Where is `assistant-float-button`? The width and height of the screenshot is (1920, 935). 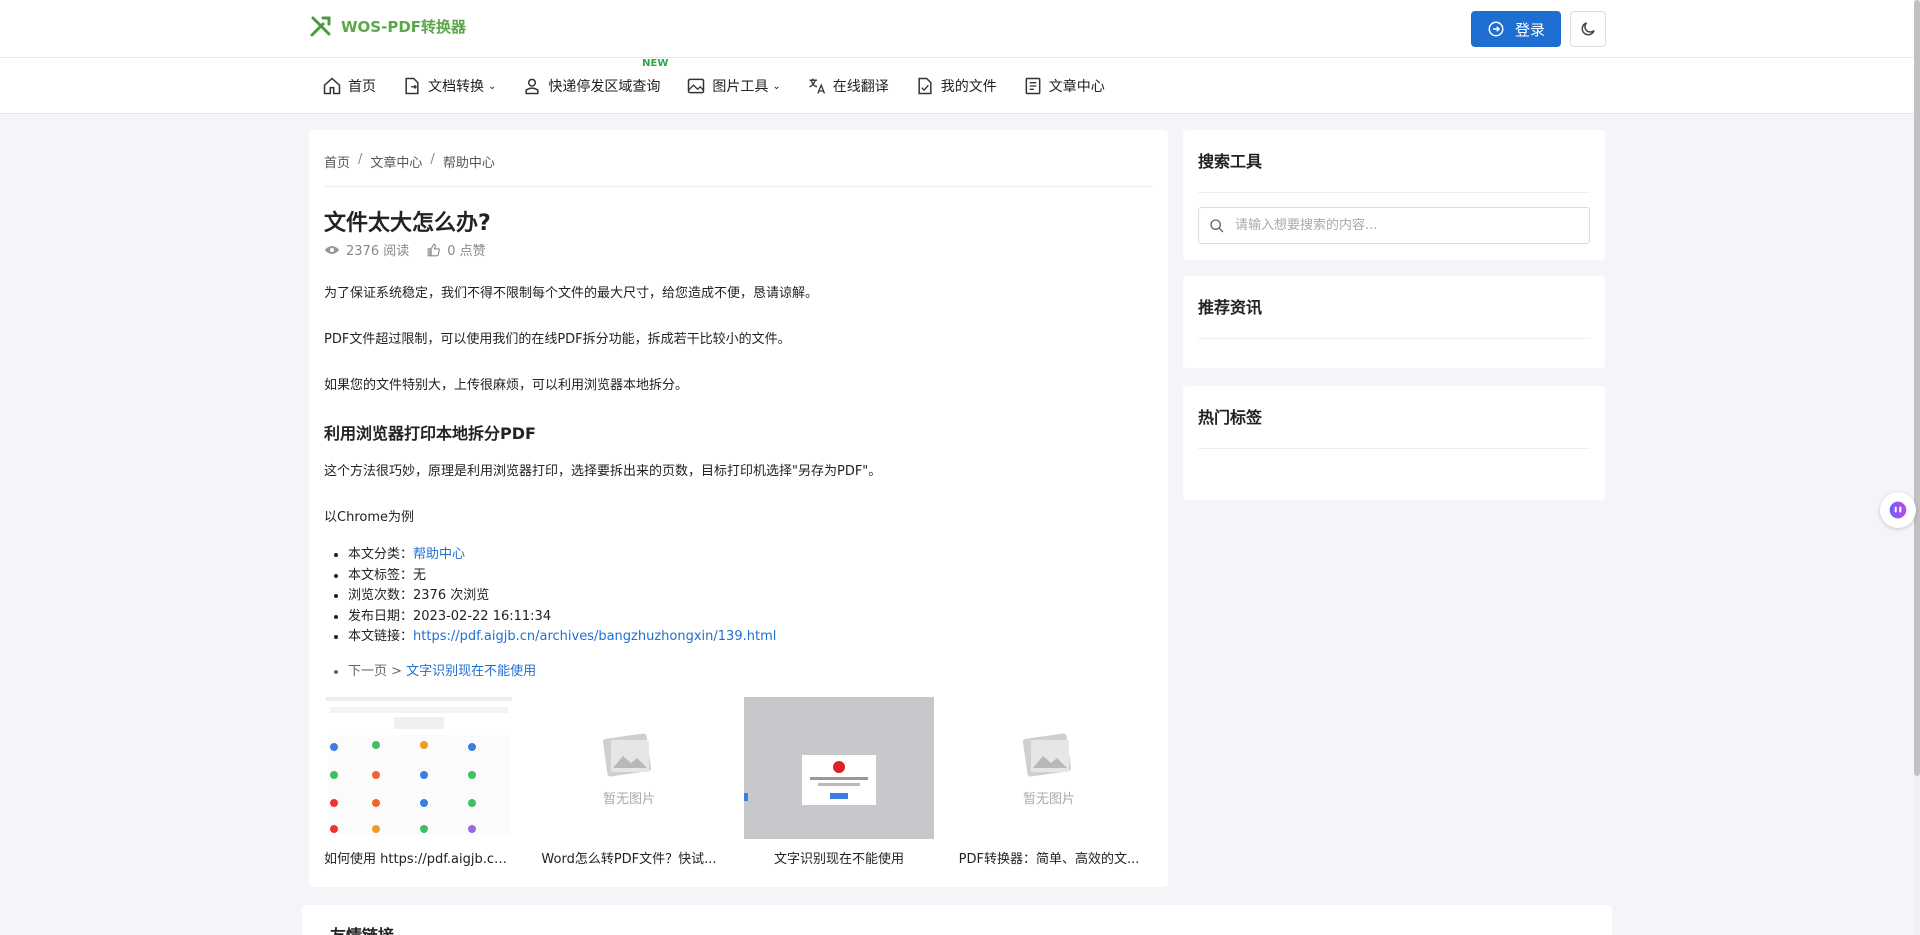 assistant-float-button is located at coordinates (1898, 510).